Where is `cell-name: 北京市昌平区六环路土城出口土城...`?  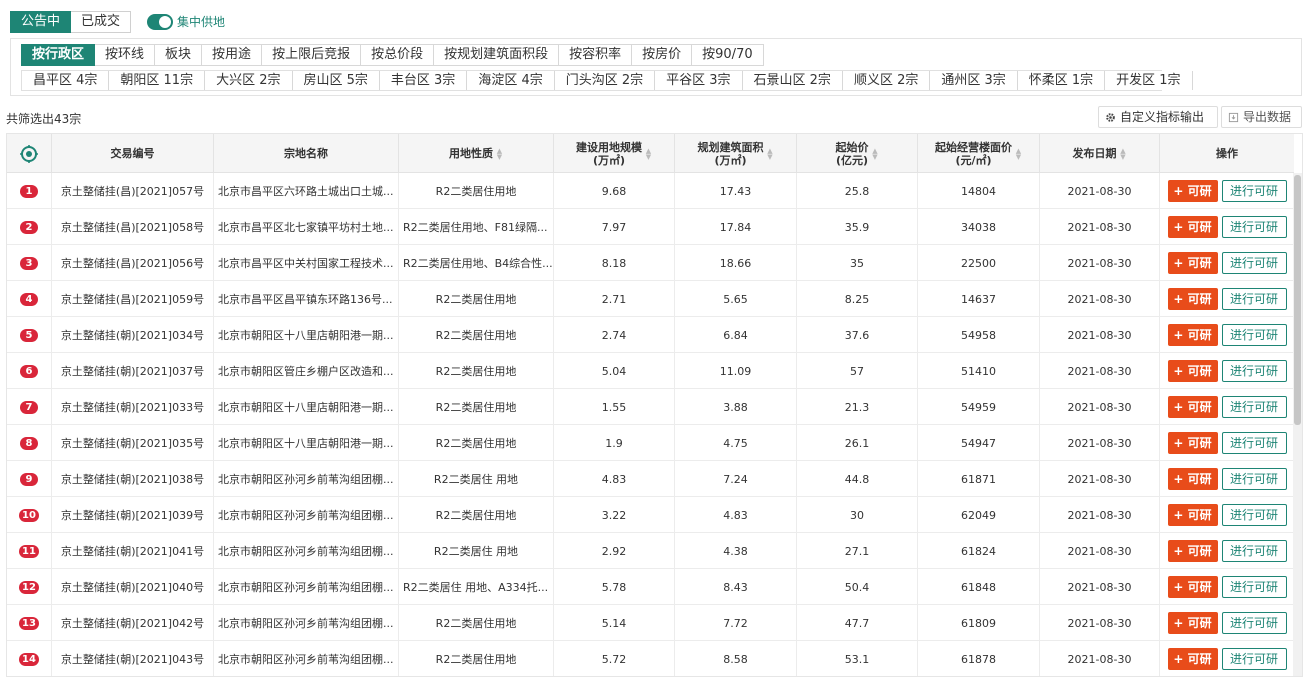
cell-name: 北京市昌平区六环路土城出口土城... is located at coordinates (306, 191).